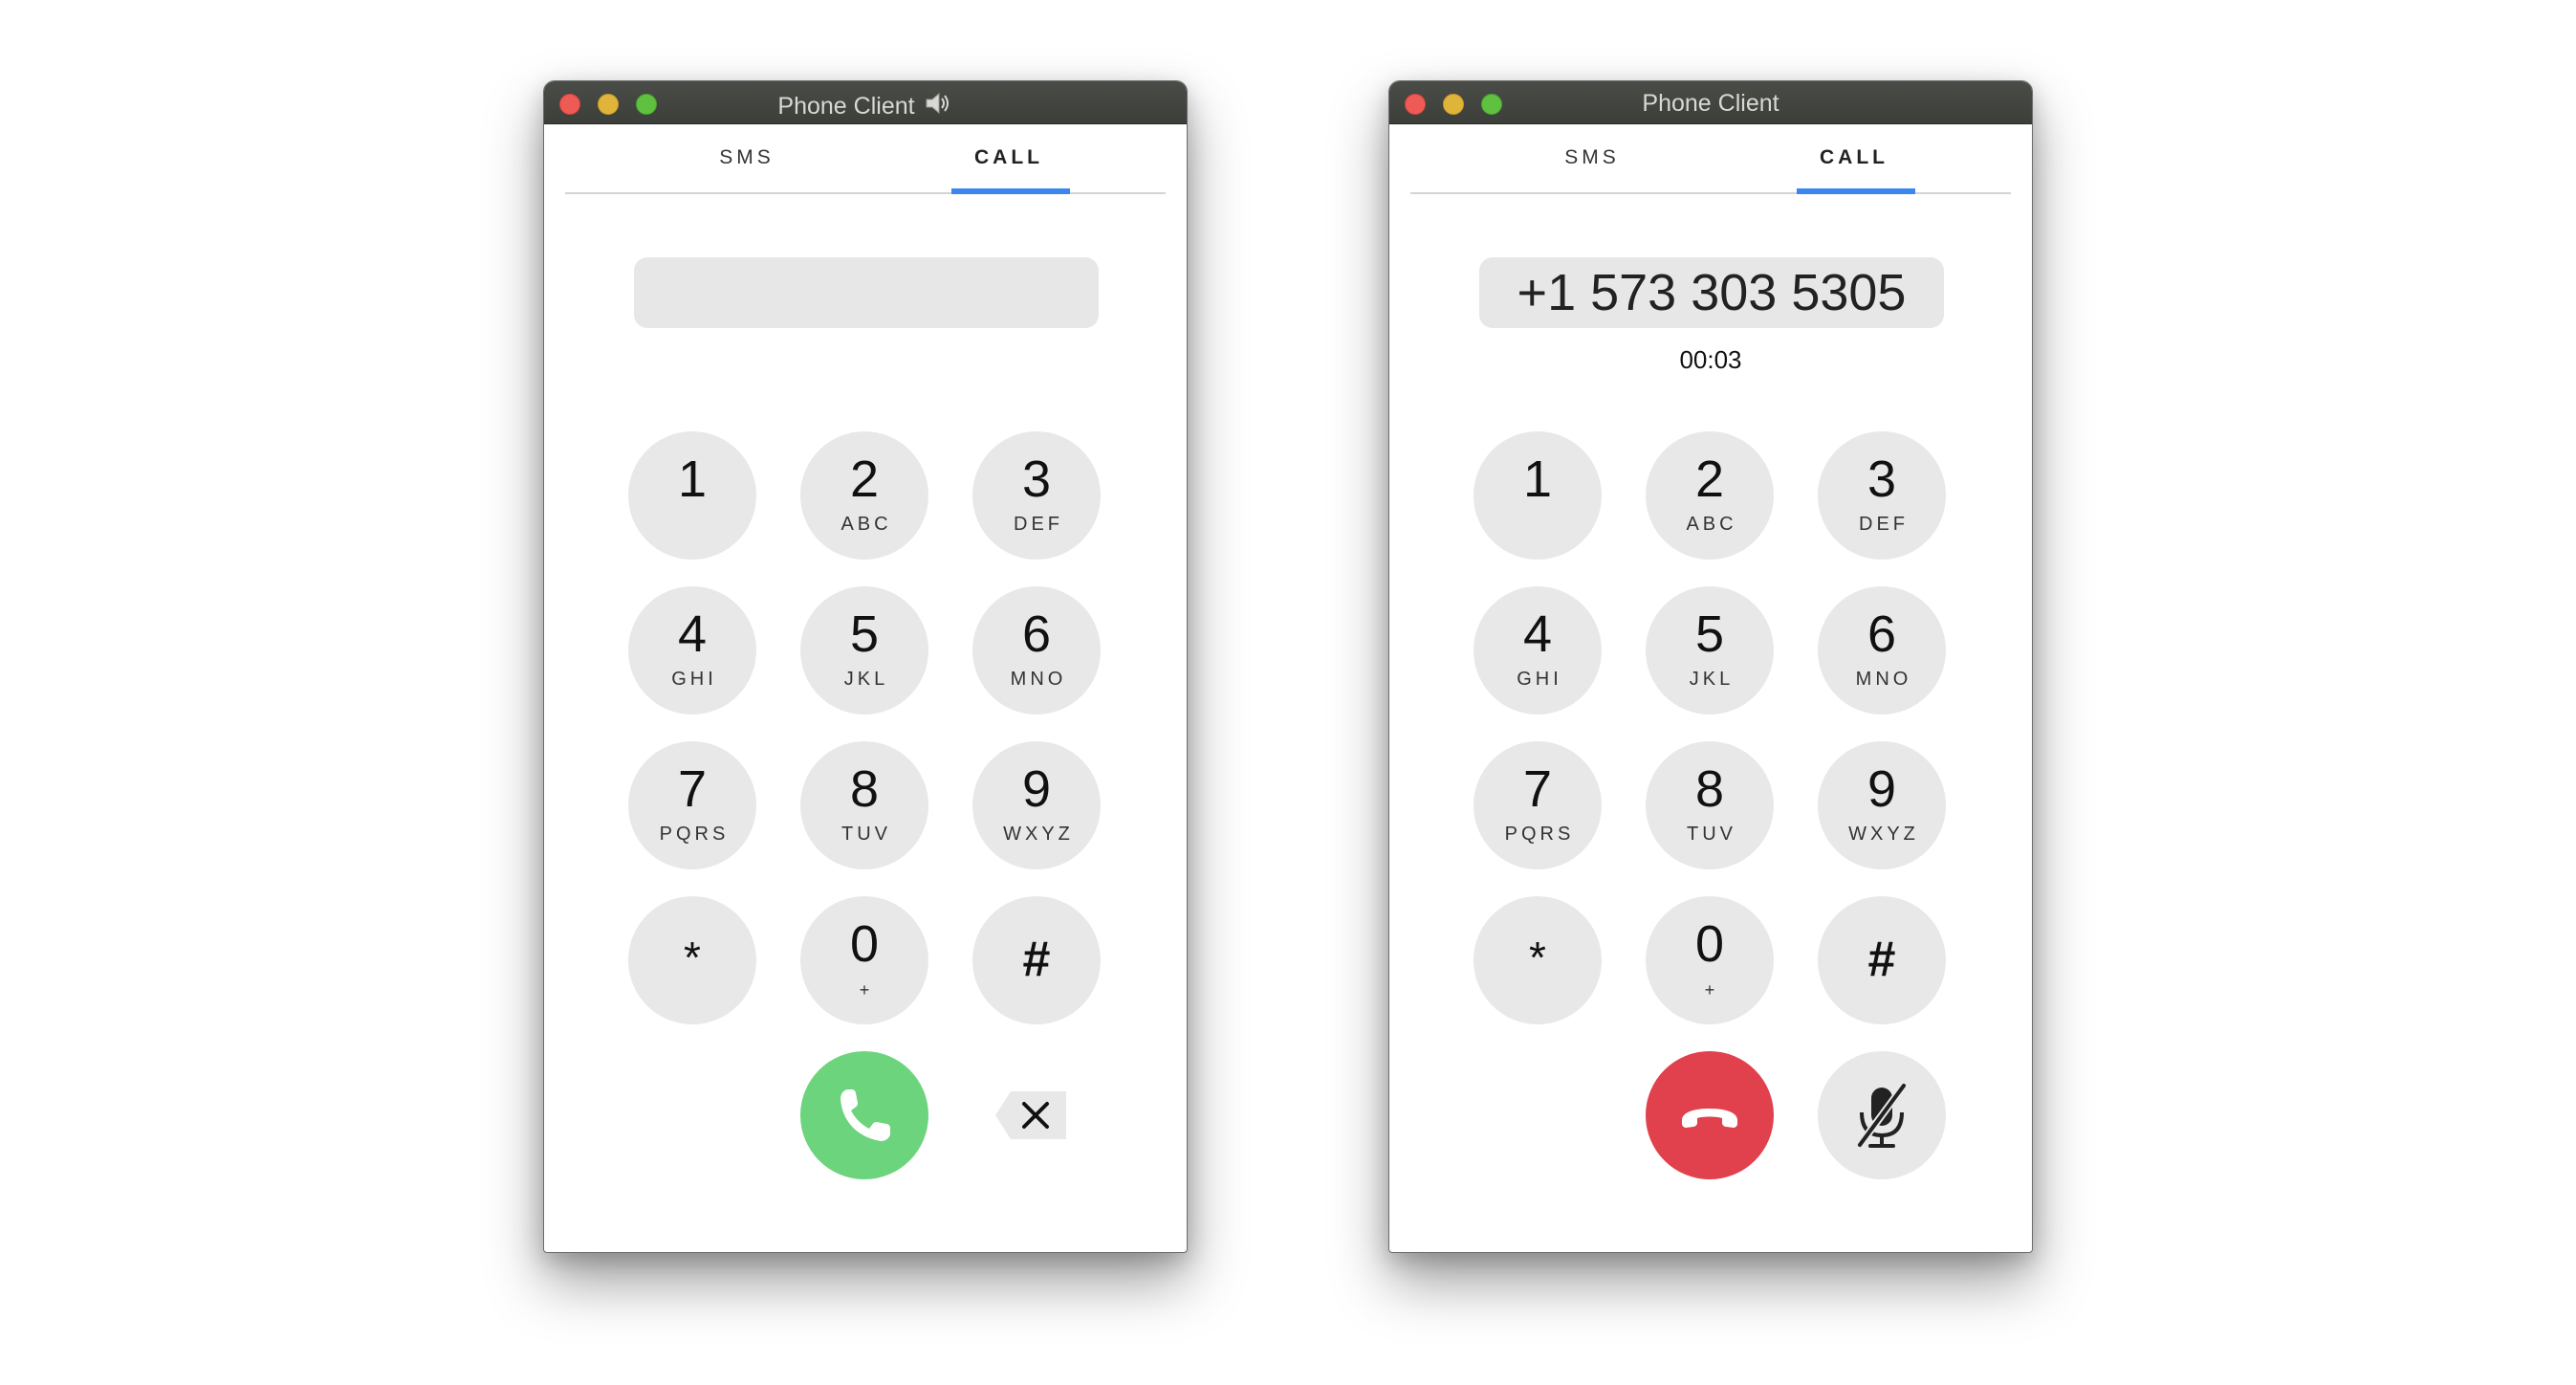 This screenshot has height=1385, width=2576. What do you see at coordinates (937, 104) in the screenshot?
I see `speaker-icon` at bounding box center [937, 104].